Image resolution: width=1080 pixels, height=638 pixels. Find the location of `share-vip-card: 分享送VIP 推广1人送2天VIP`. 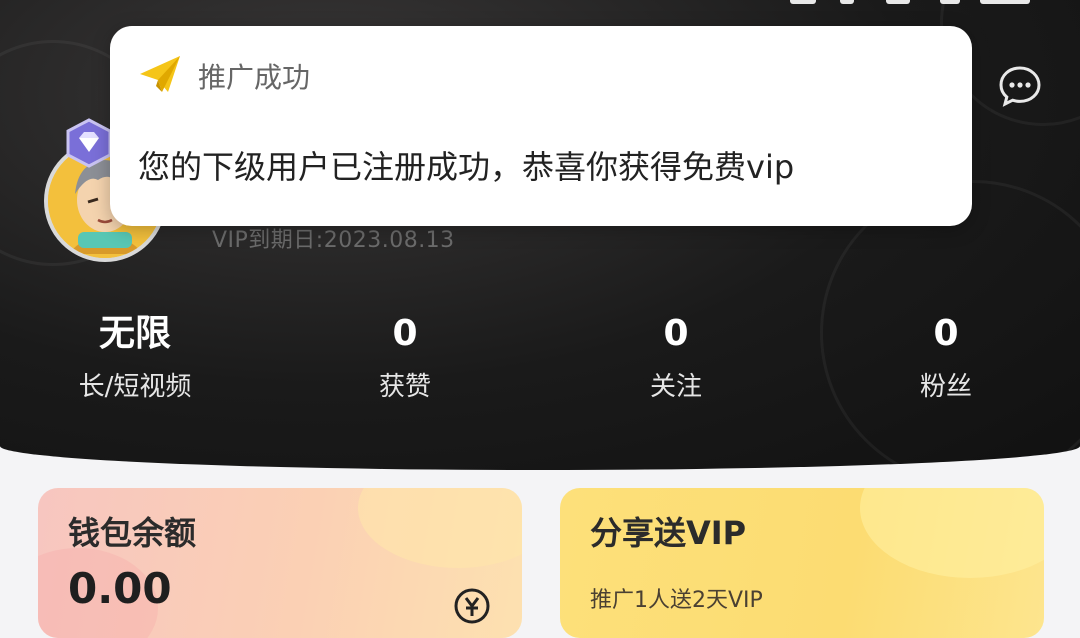

share-vip-card: 分享送VIP 推广1人送2天VIP is located at coordinates (802, 563).